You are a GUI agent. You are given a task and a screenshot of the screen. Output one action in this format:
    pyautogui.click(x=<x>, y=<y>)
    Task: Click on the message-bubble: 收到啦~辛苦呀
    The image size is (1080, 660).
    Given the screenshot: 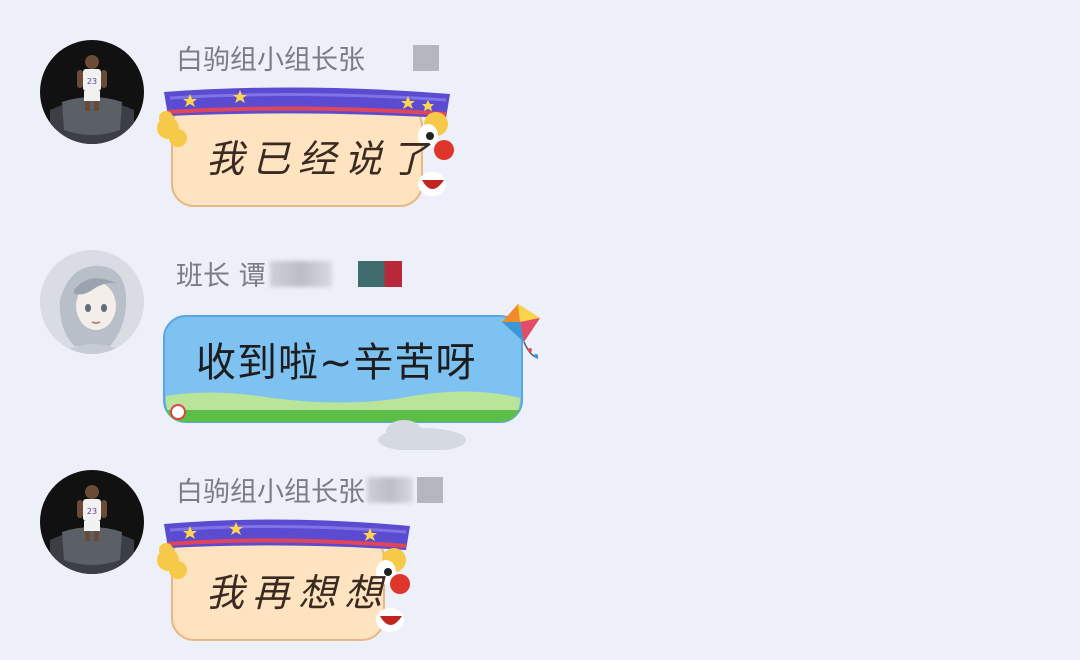 What is the action you would take?
    pyautogui.click(x=352, y=377)
    